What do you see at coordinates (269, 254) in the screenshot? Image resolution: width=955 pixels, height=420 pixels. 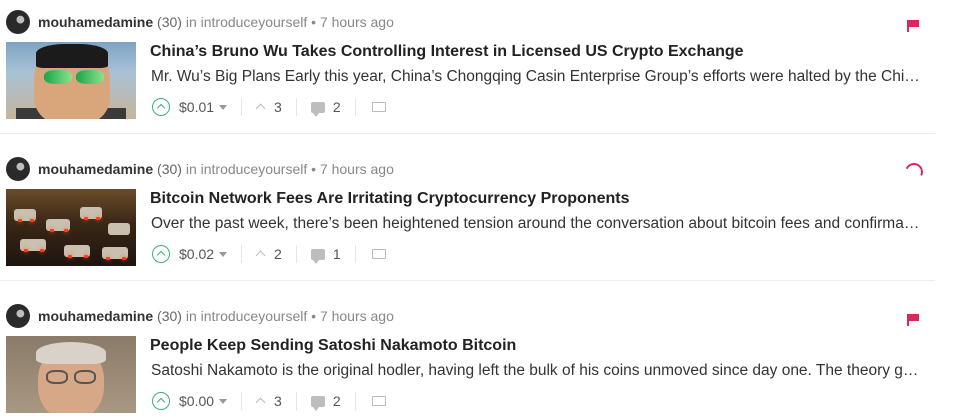 I see `post-footer: $0.02 2 1` at bounding box center [269, 254].